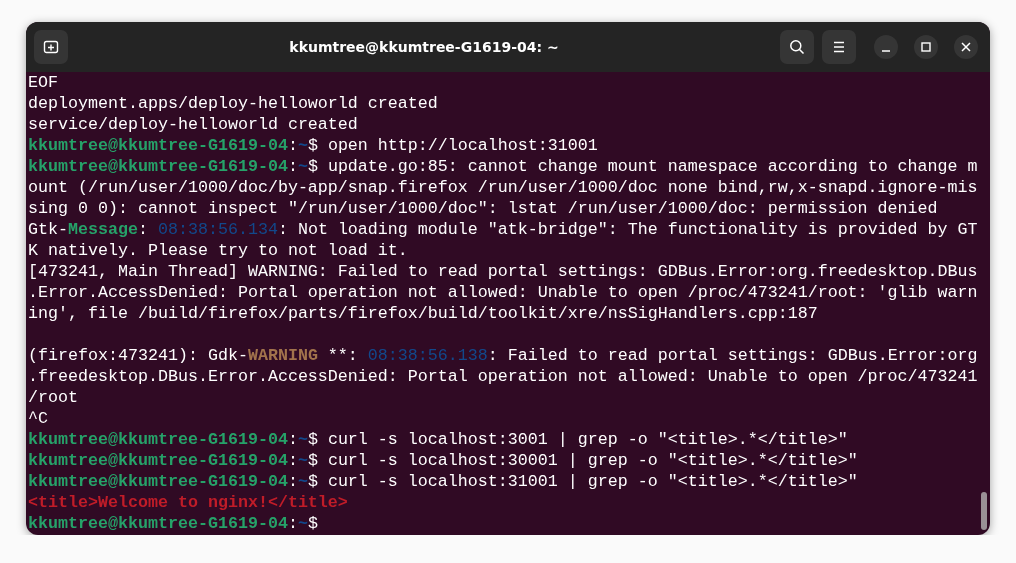 This screenshot has width=1016, height=563. Describe the element at coordinates (503, 229) in the screenshot. I see `terminal-line: Gtk-Message: 08:38:56.134: Not loading module "atk-bridge": The functionality is provided by GT` at that location.